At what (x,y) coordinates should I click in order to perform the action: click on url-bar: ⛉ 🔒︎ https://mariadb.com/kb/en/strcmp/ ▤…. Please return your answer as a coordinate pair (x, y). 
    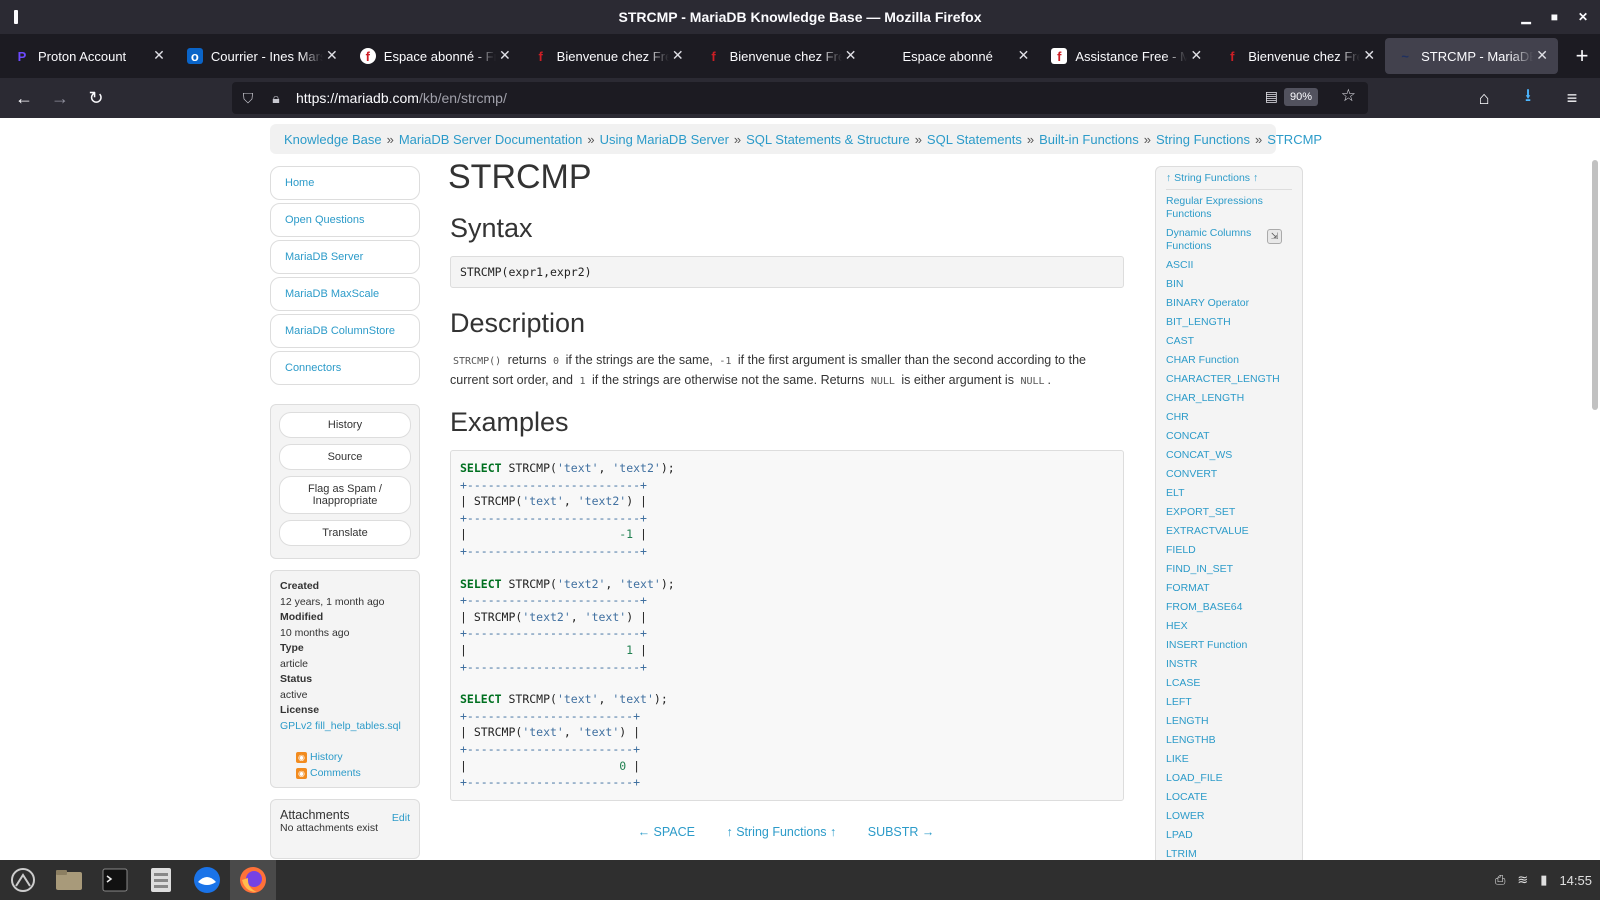
    Looking at the image, I should click on (800, 98).